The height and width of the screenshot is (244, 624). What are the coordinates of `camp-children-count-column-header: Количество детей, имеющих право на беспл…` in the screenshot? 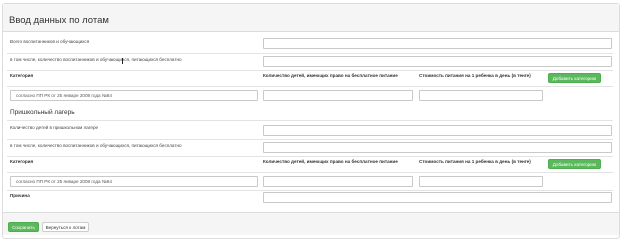 It's located at (330, 161).